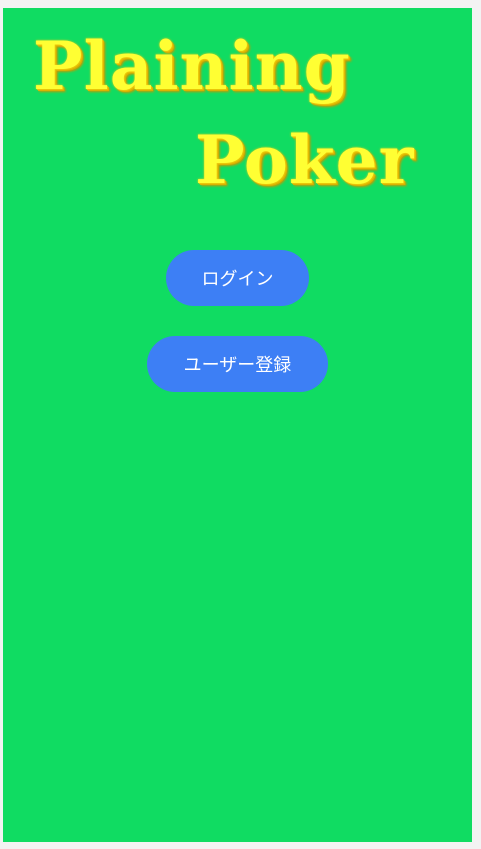 Image resolution: width=481 pixels, height=849 pixels. I want to click on logo-title-line1: Plaining, so click(192, 66).